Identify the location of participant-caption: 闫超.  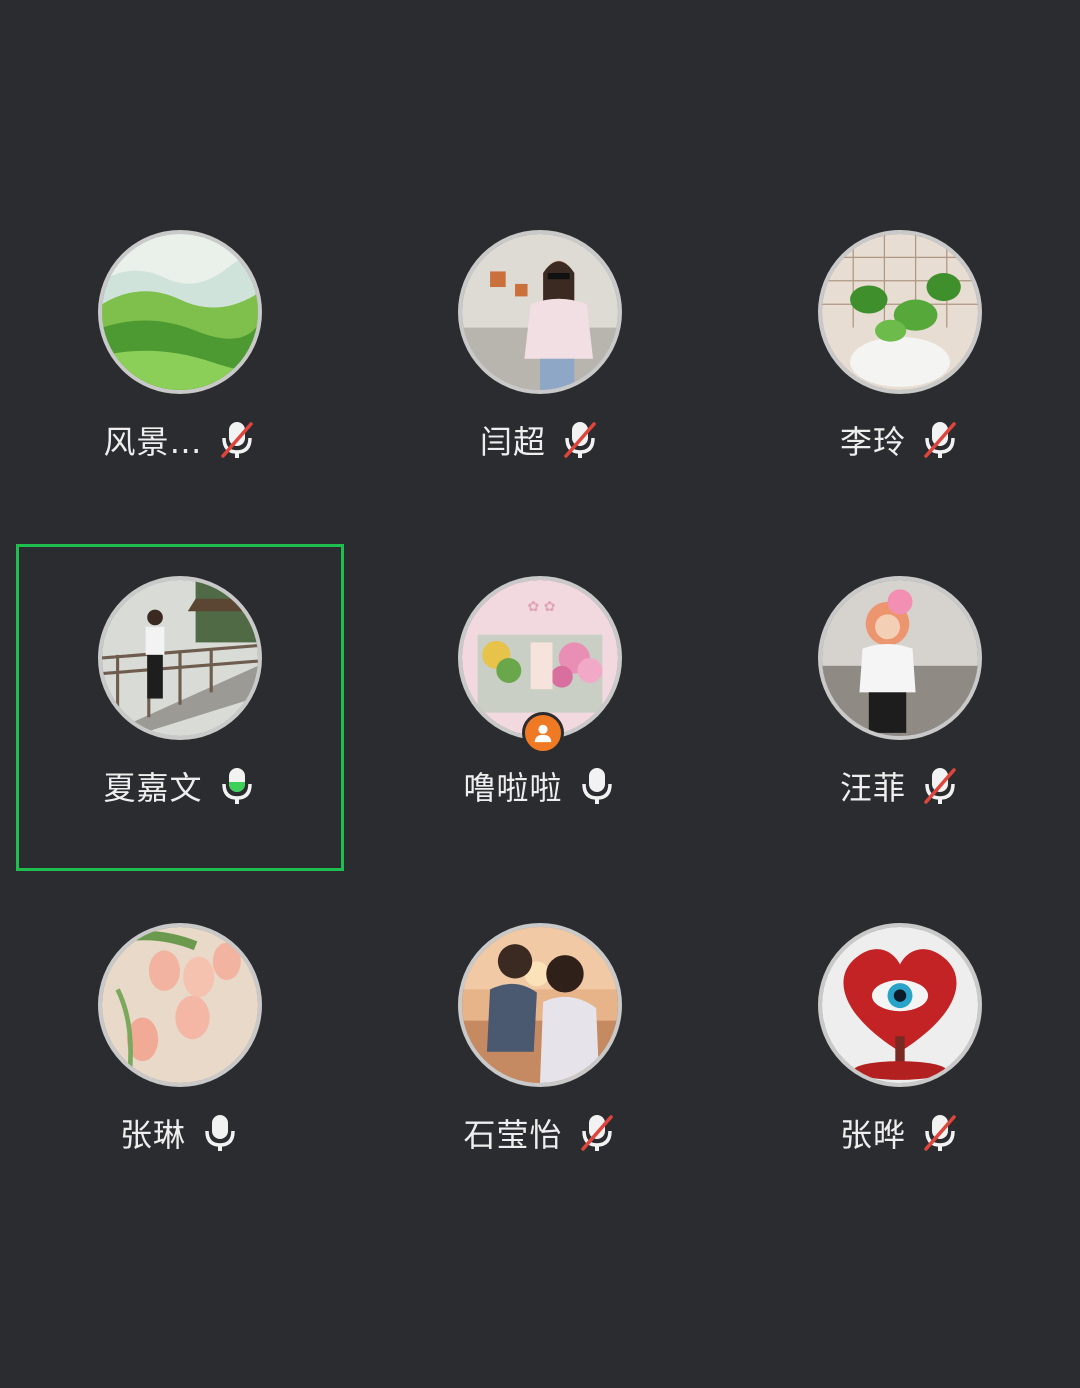
(540, 440).